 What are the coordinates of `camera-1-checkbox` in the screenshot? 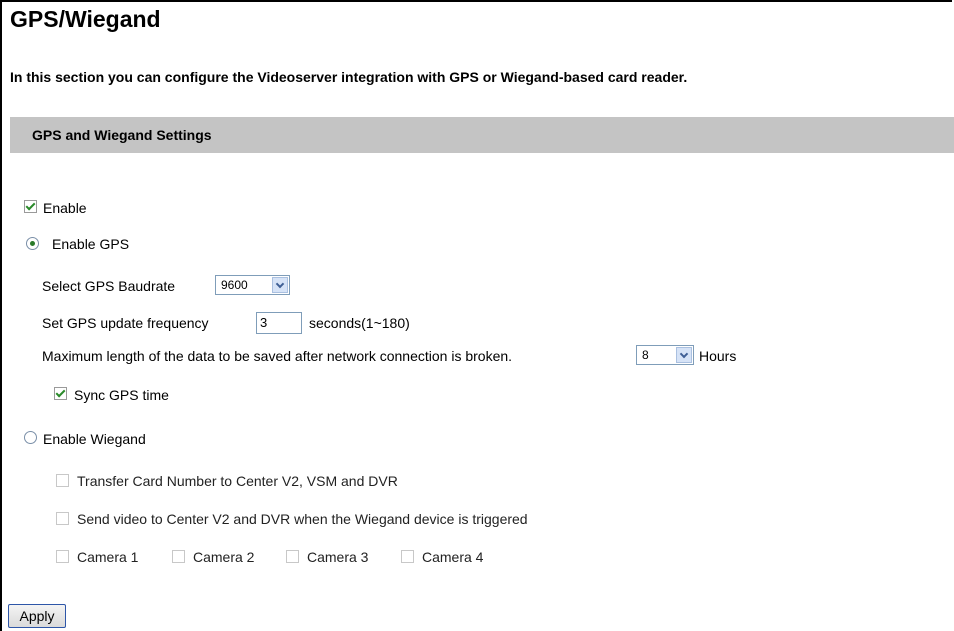 It's located at (62, 556).